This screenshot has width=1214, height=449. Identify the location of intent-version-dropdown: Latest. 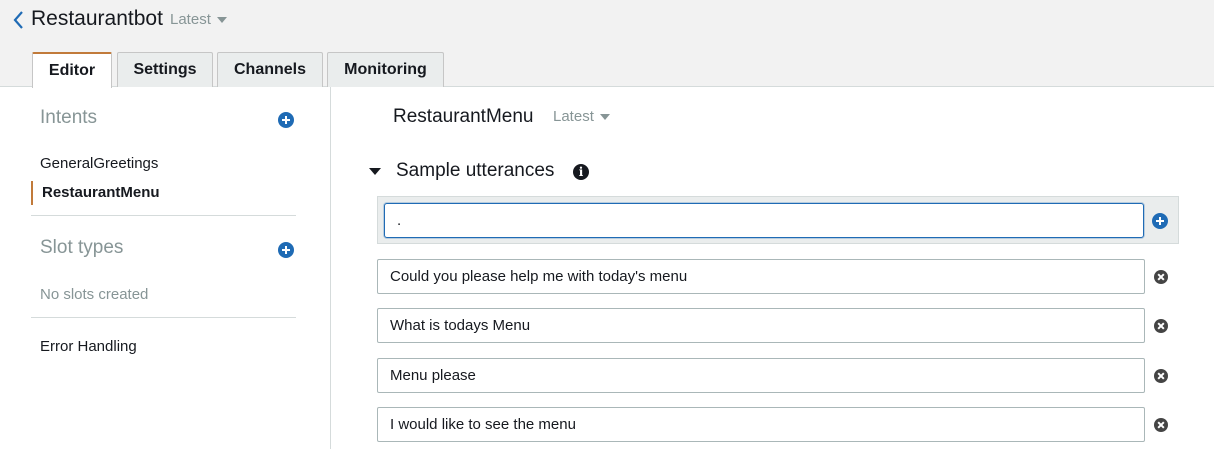
(581, 116).